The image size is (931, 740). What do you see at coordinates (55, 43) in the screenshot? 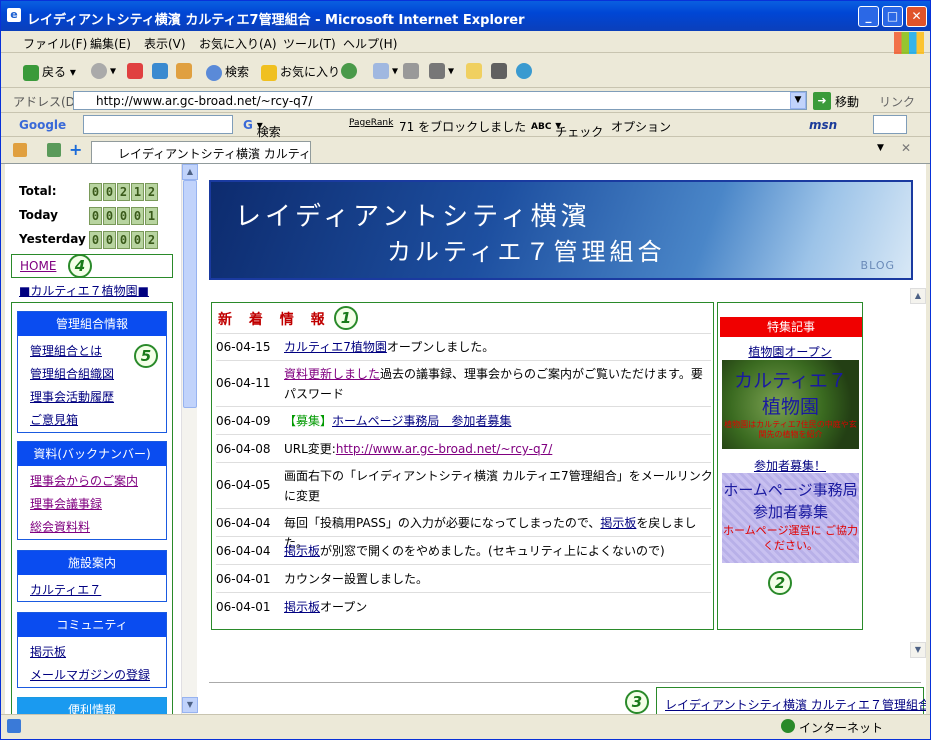
I see `menu-file: ファイル(F)` at bounding box center [55, 43].